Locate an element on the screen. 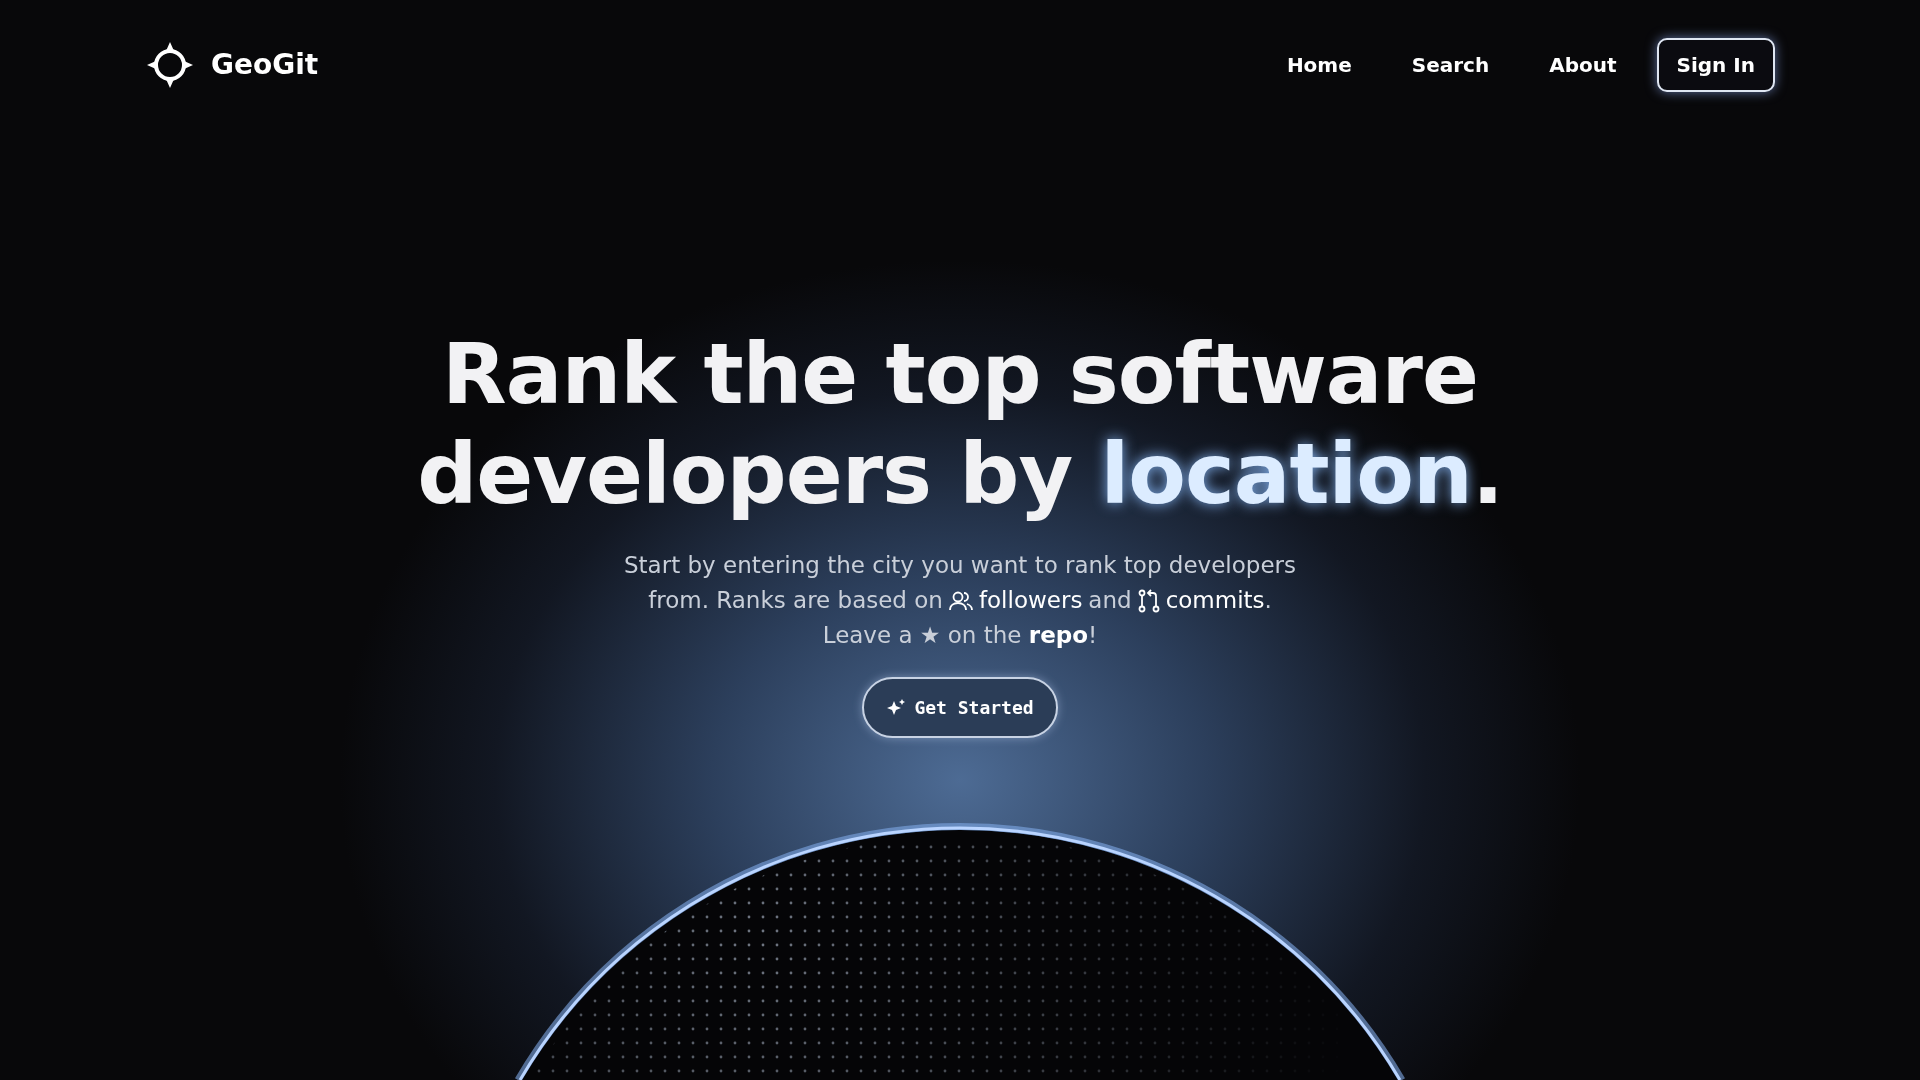 The image size is (1920, 1080). subtitle-text: from. Ranks are based on is located at coordinates (795, 600).